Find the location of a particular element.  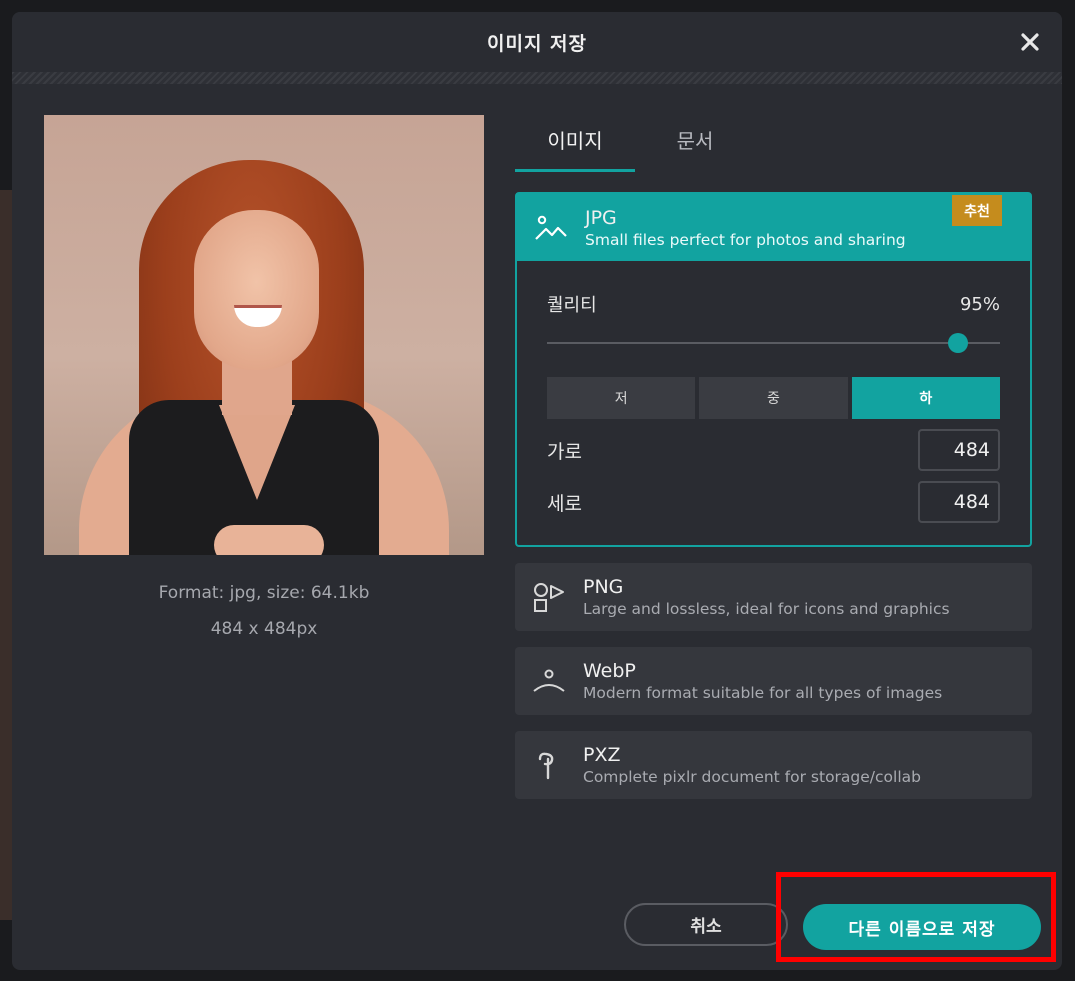

quality-slider is located at coordinates (773, 343).